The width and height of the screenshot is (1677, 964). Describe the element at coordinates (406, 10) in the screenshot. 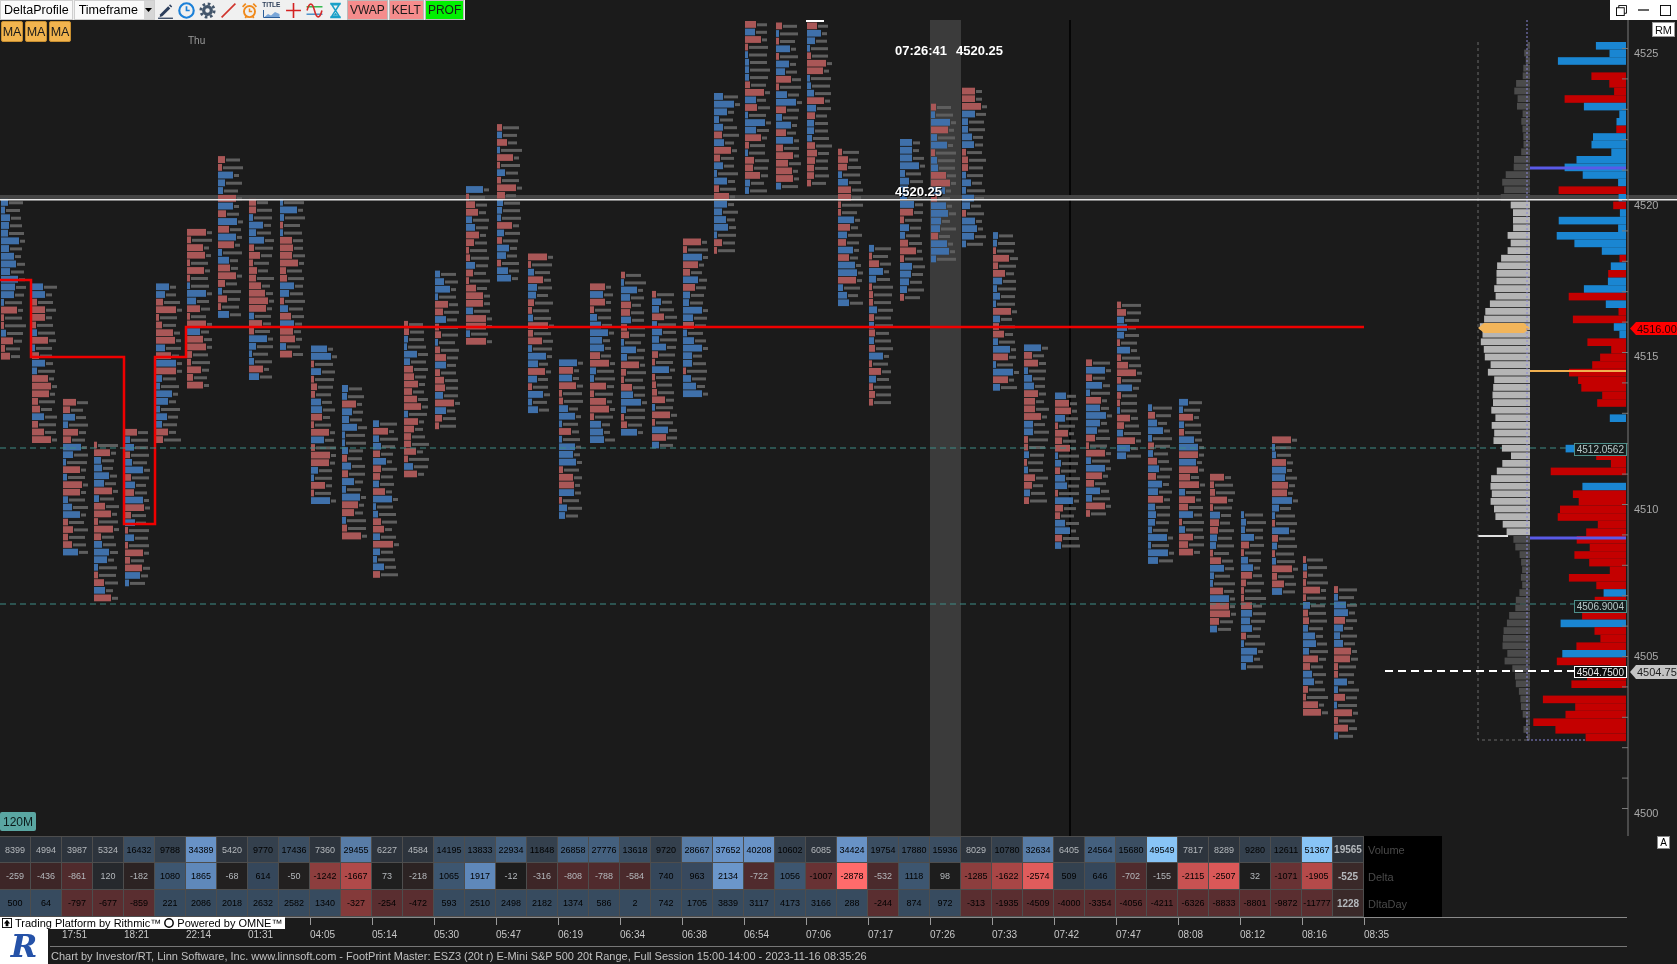

I see `indicator-button: KELT` at that location.